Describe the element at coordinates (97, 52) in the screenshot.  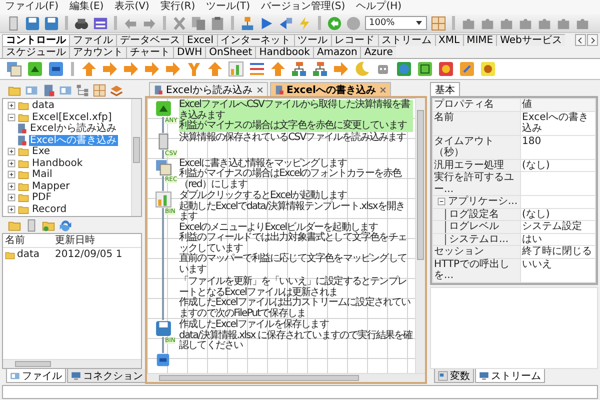
I see `palette-tab: アカウント` at that location.